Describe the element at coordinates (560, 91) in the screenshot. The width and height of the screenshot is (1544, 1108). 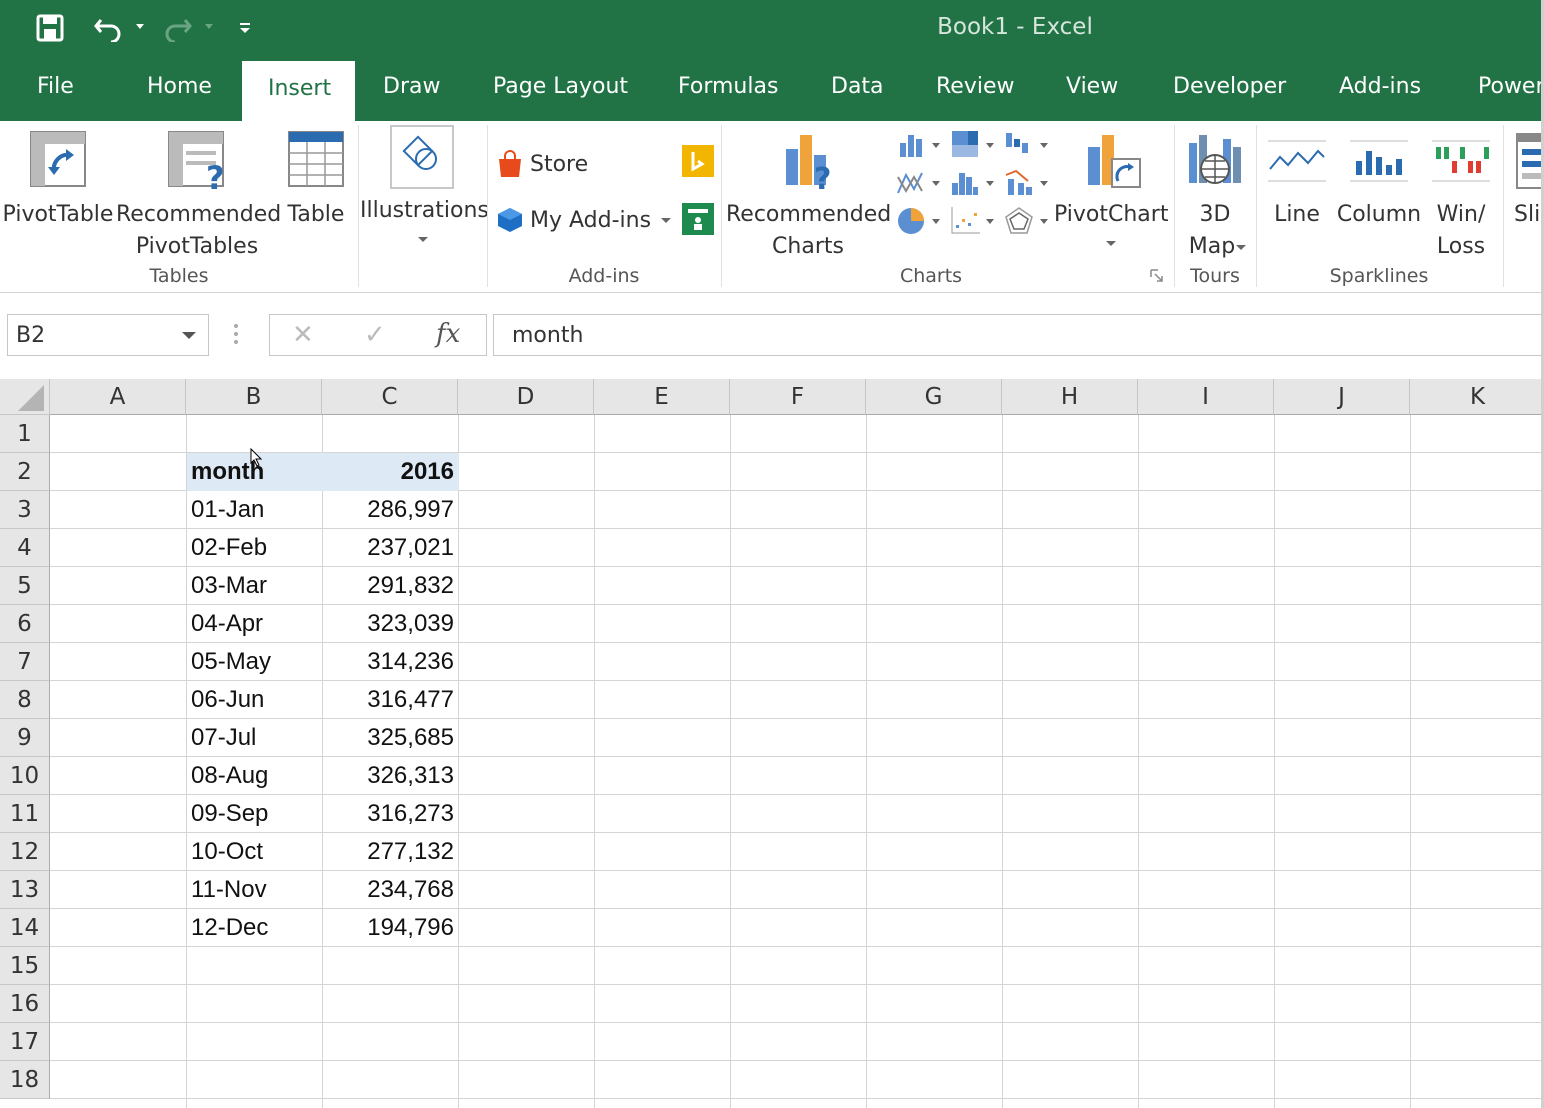
I see `tab-page-layout: Page Layout` at that location.